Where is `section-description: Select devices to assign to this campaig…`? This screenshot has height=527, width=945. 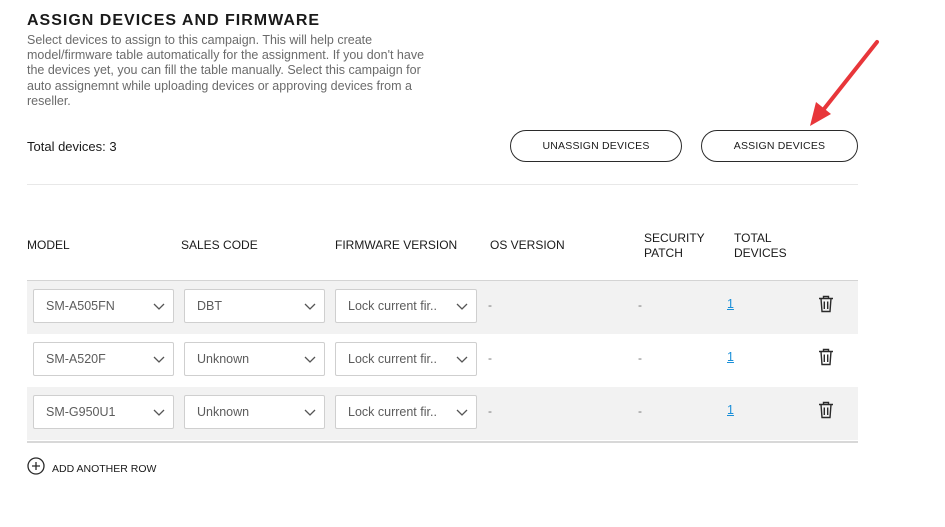
section-description: Select devices to assign to this campaig… is located at coordinates (226, 70).